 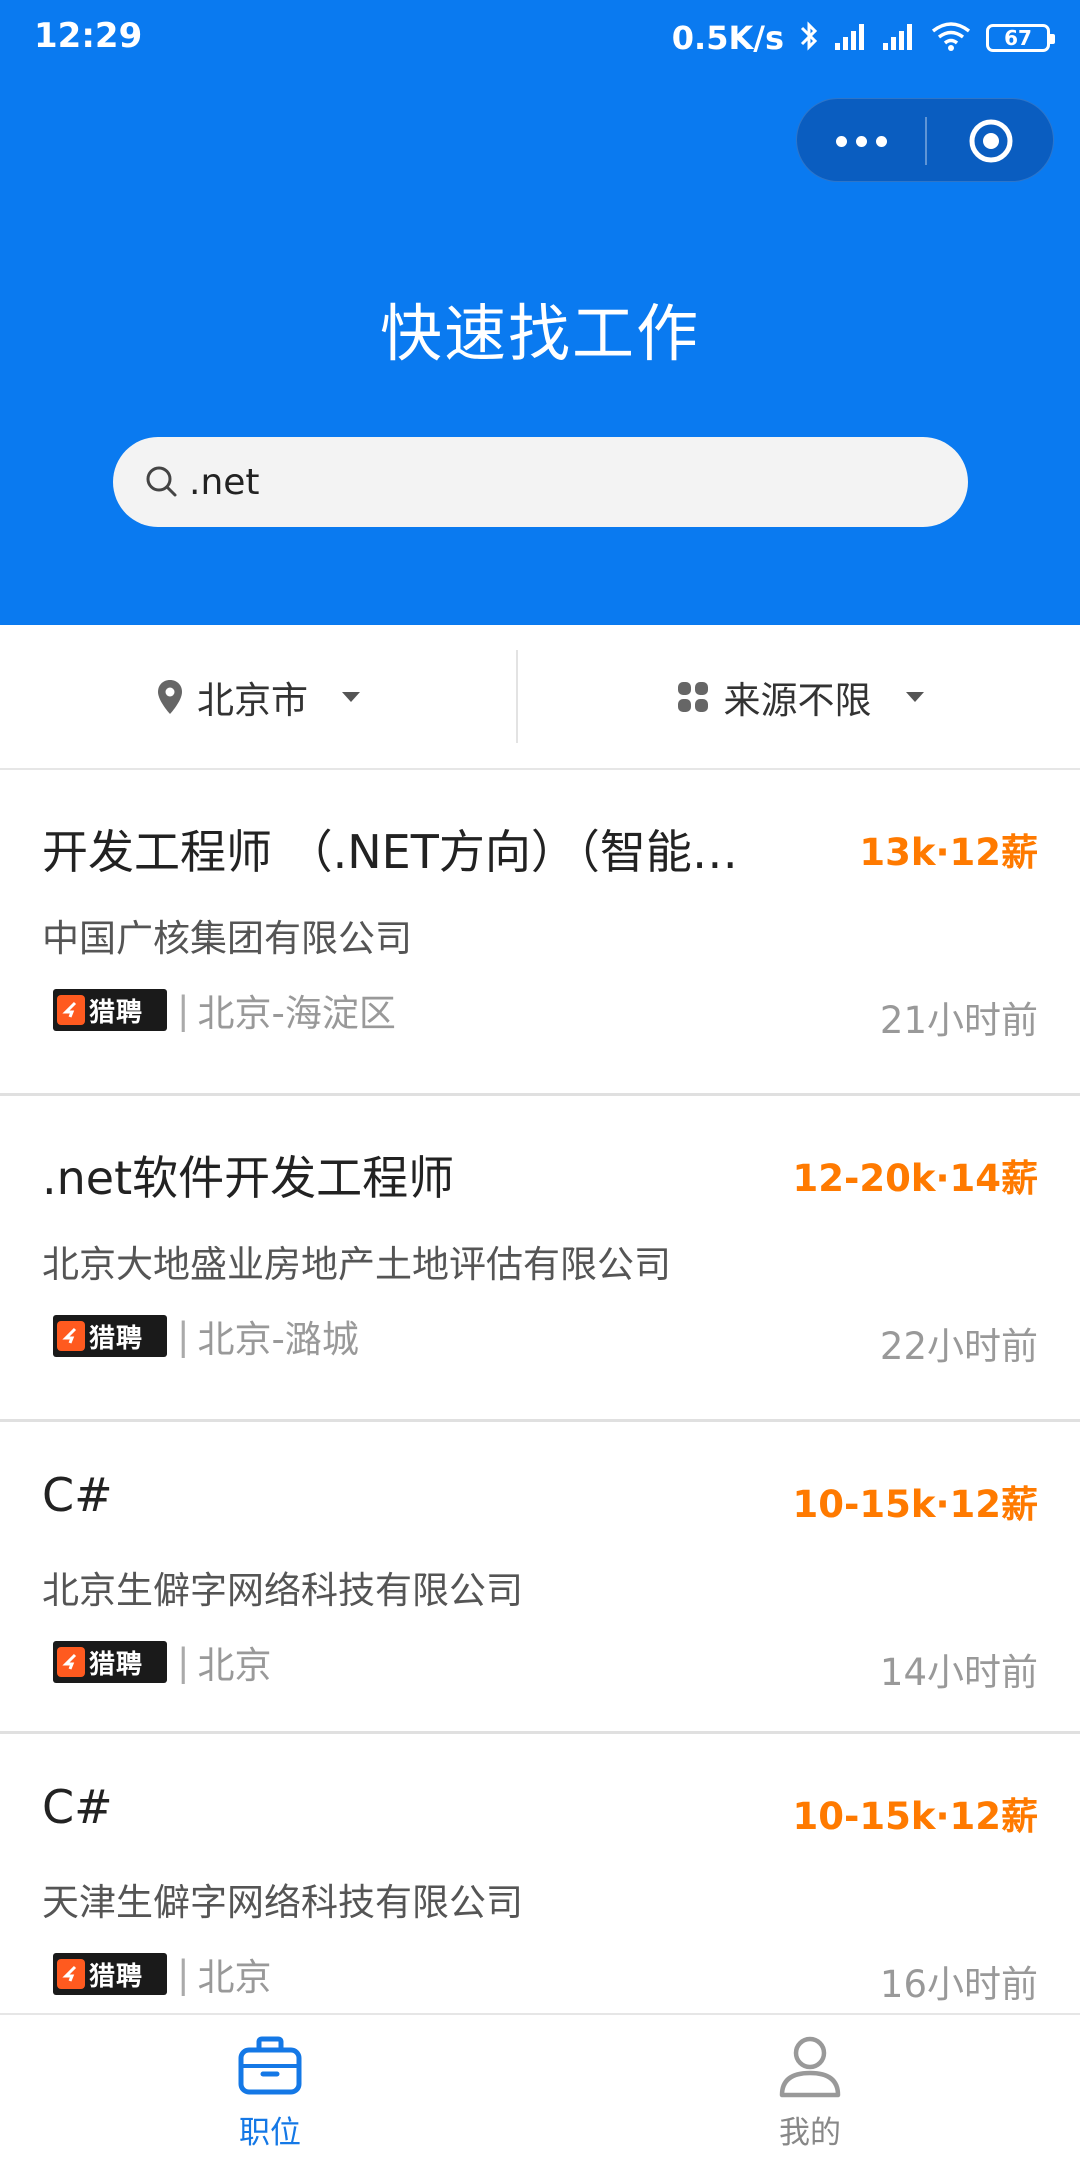 I want to click on user-icon, so click(x=810, y=2066).